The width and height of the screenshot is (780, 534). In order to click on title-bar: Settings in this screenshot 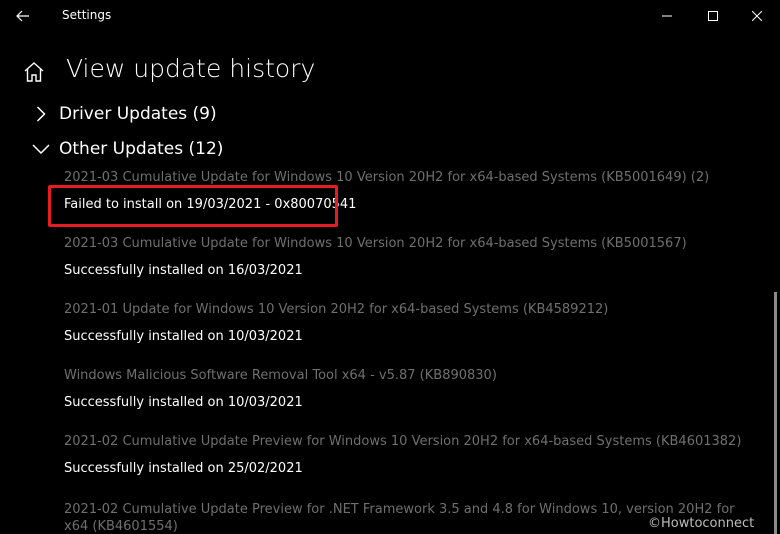, I will do `click(390, 16)`.